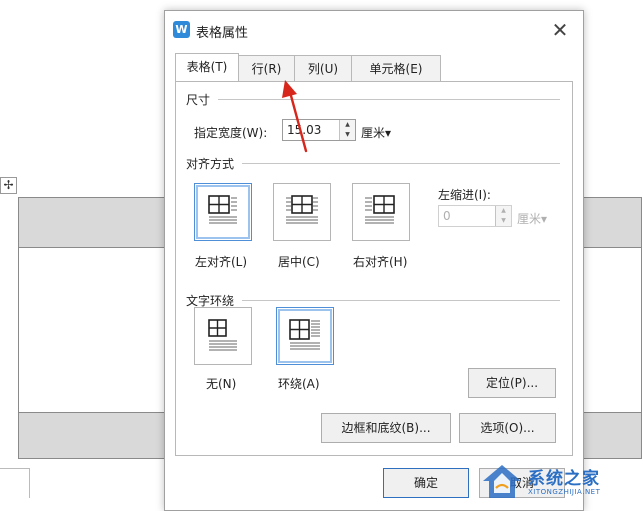  I want to click on dialog-titlebar: W 表格属性 ✕, so click(374, 30).